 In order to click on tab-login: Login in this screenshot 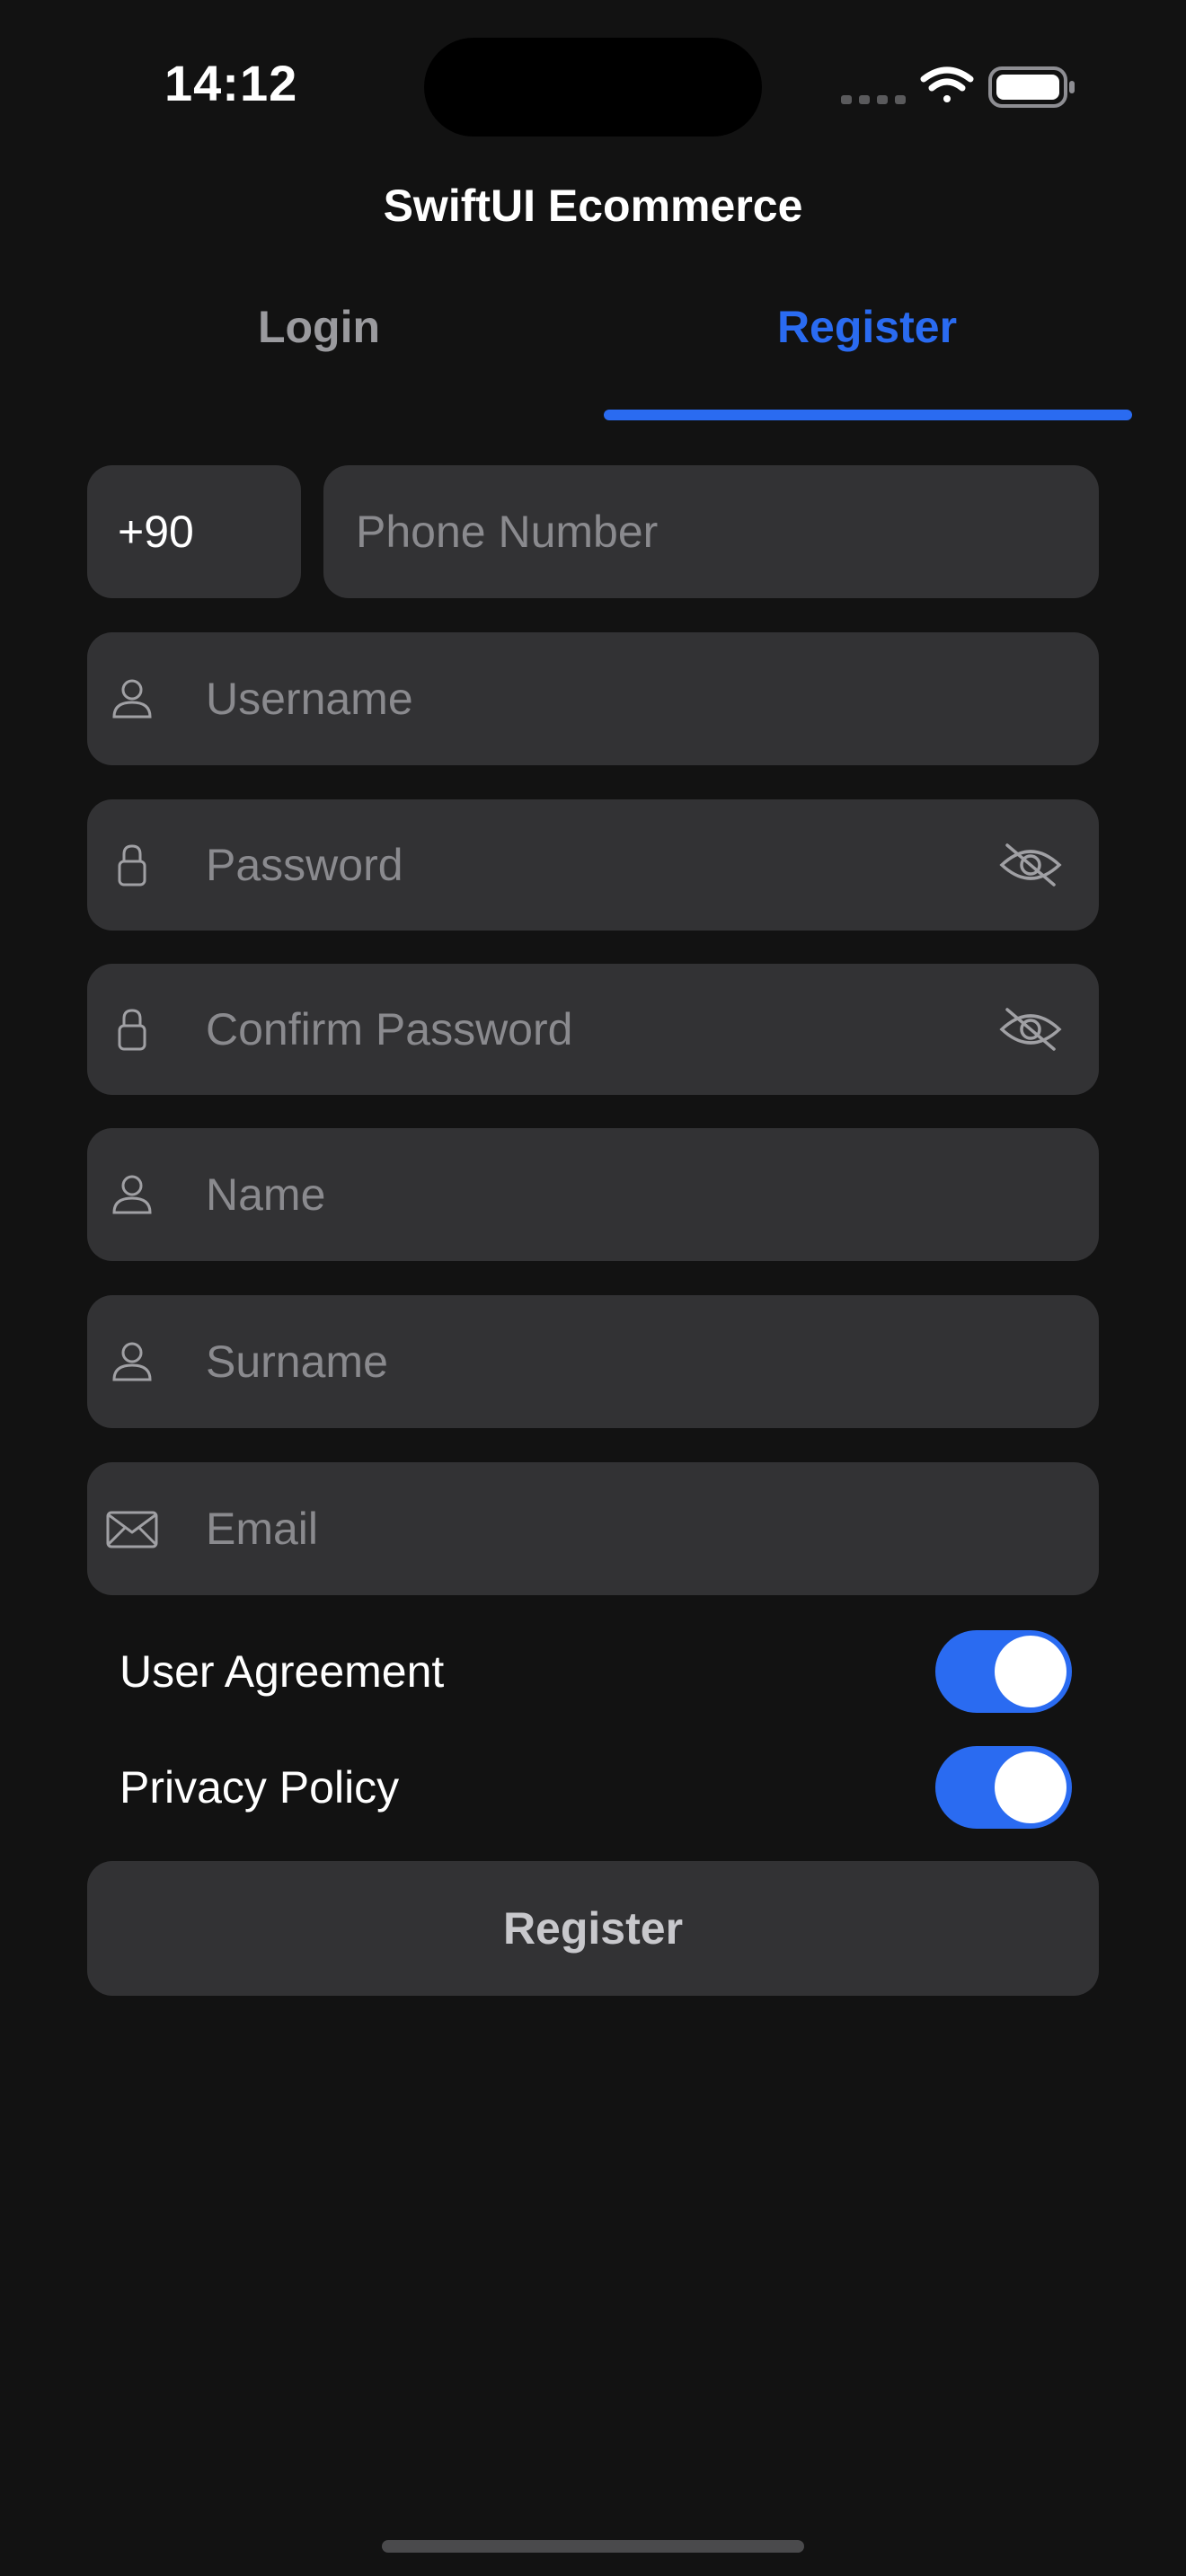, I will do `click(319, 327)`.